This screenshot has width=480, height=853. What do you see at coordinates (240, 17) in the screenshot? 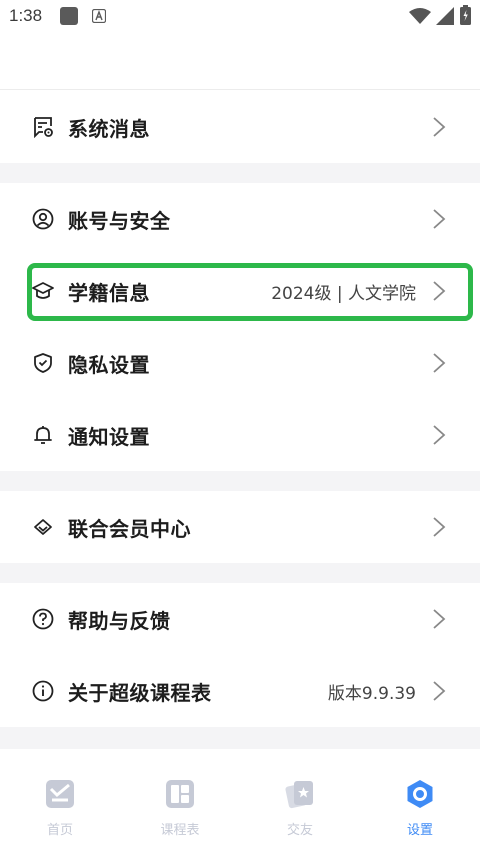
I see `status-bar: 1:38` at bounding box center [240, 17].